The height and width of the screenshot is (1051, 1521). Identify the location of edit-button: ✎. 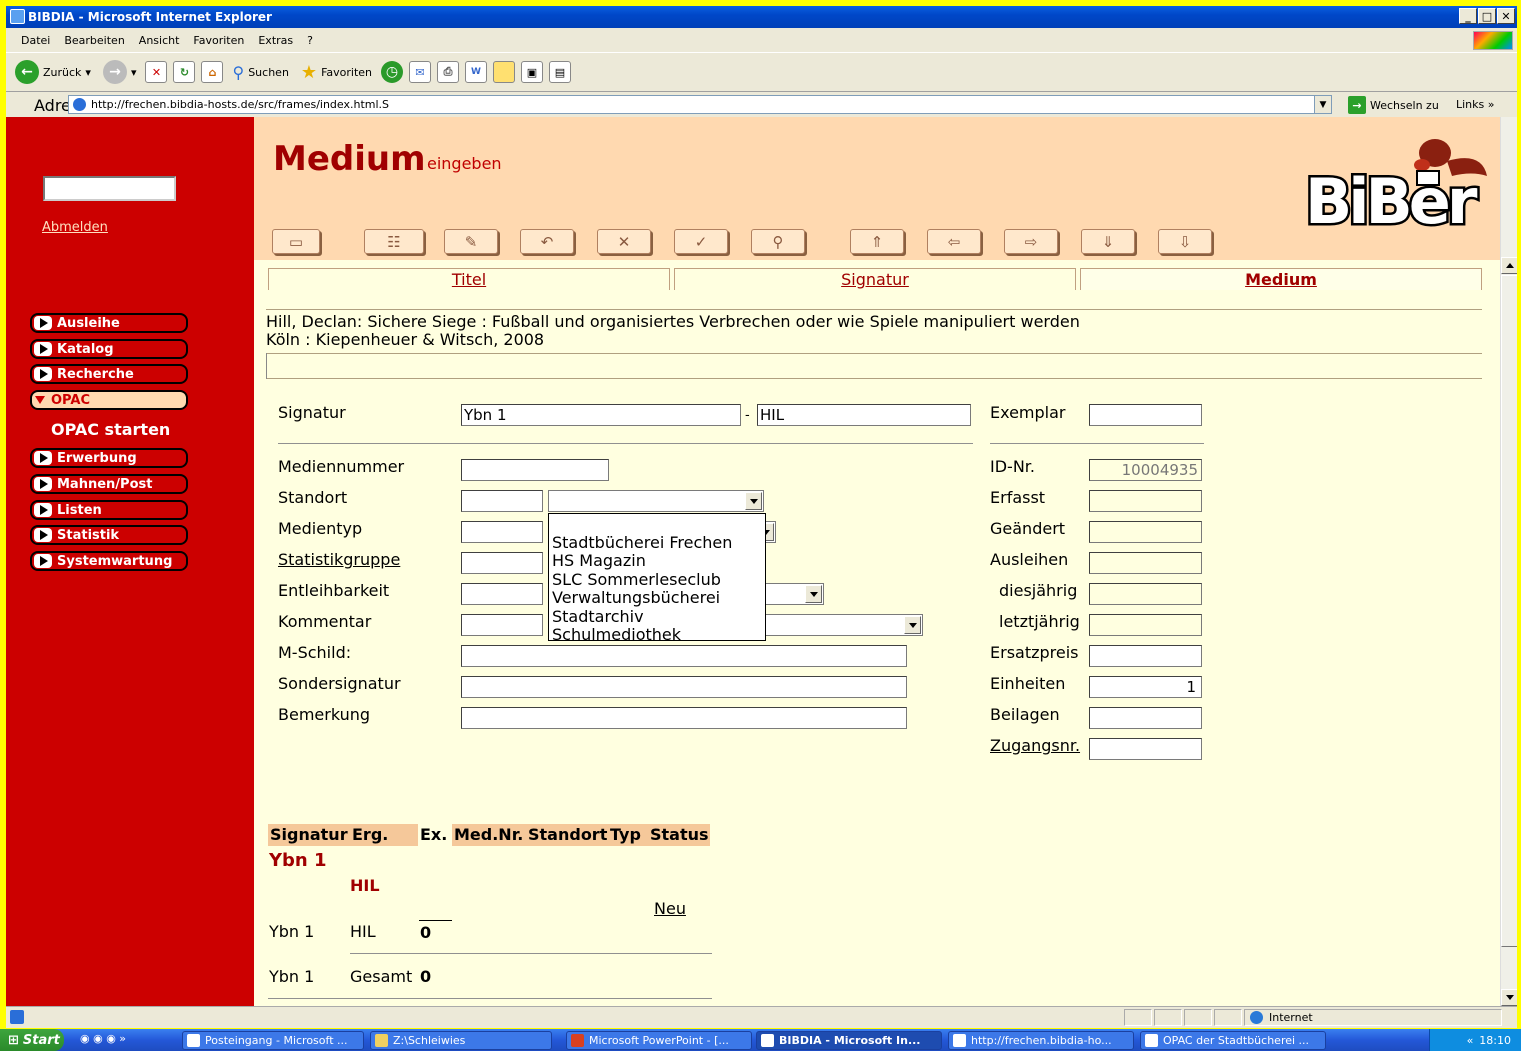
(471, 241).